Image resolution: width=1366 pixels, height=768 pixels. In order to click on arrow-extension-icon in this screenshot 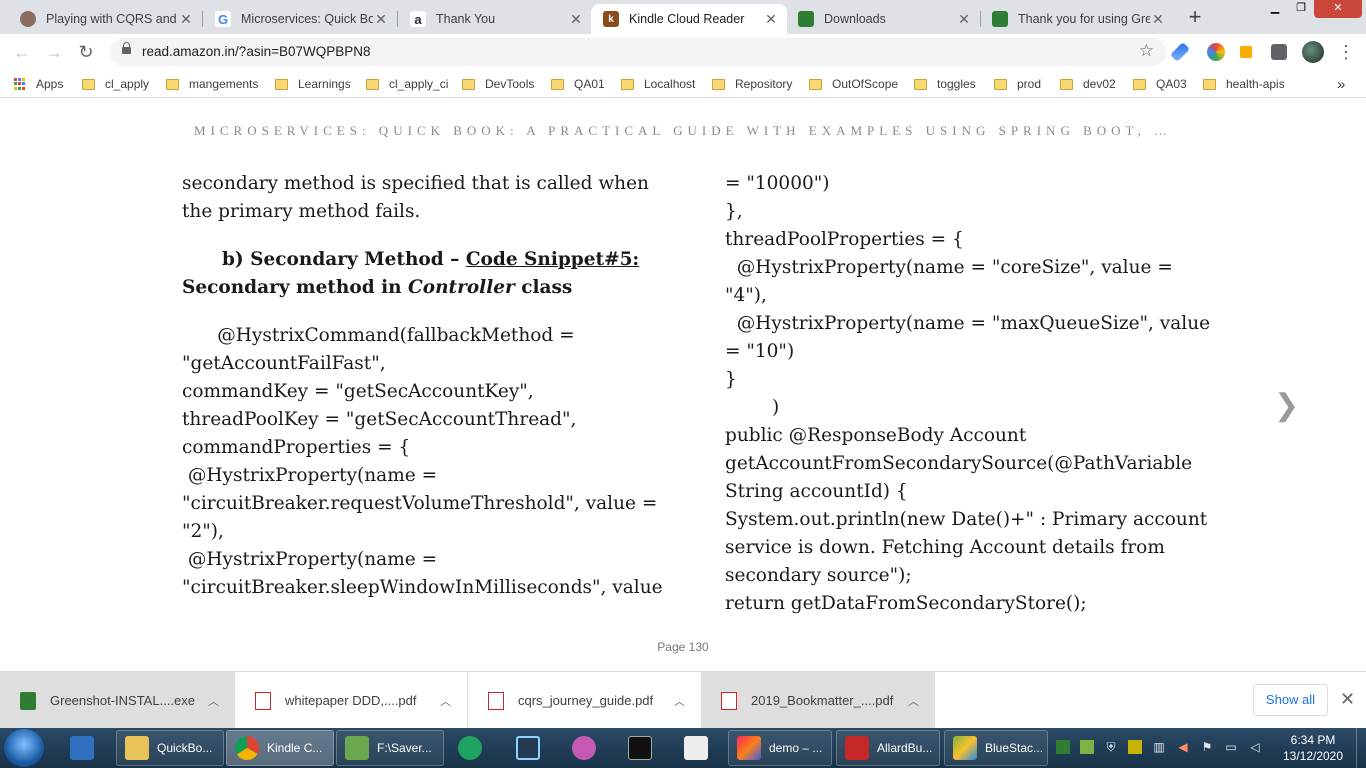, I will do `click(1246, 52)`.